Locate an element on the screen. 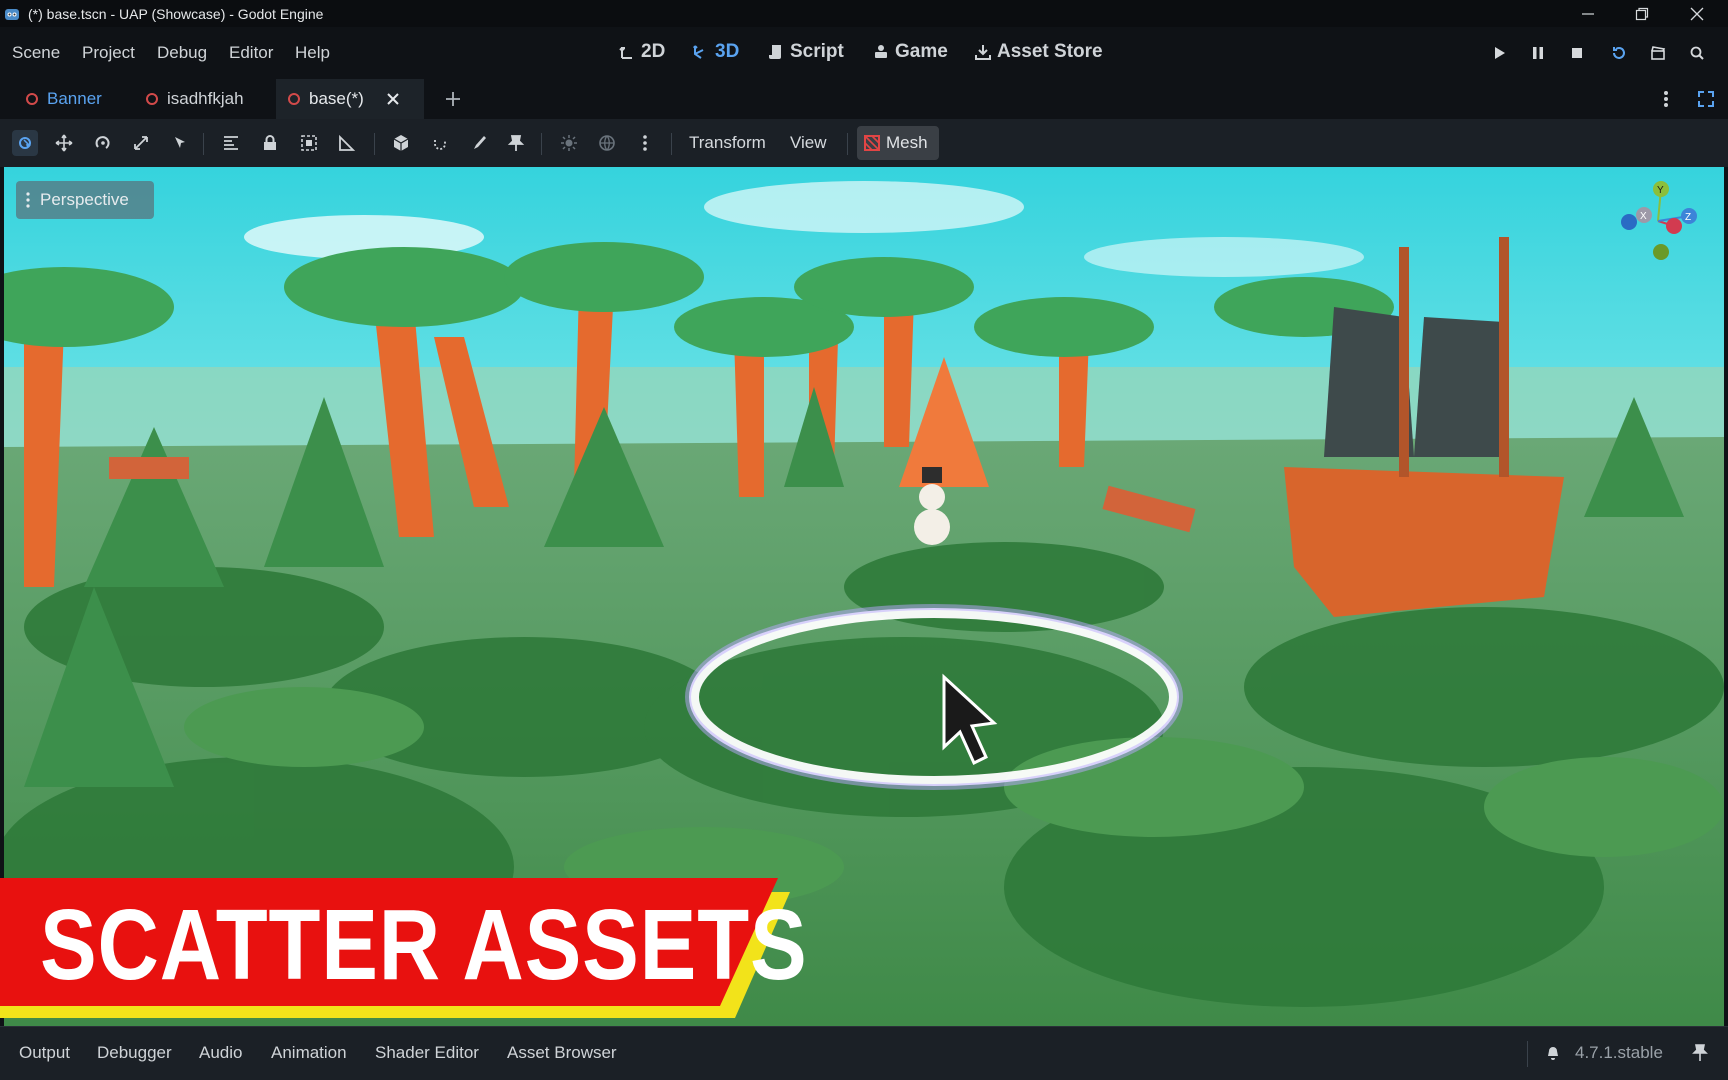  tab-output: Output is located at coordinates (44, 1053).